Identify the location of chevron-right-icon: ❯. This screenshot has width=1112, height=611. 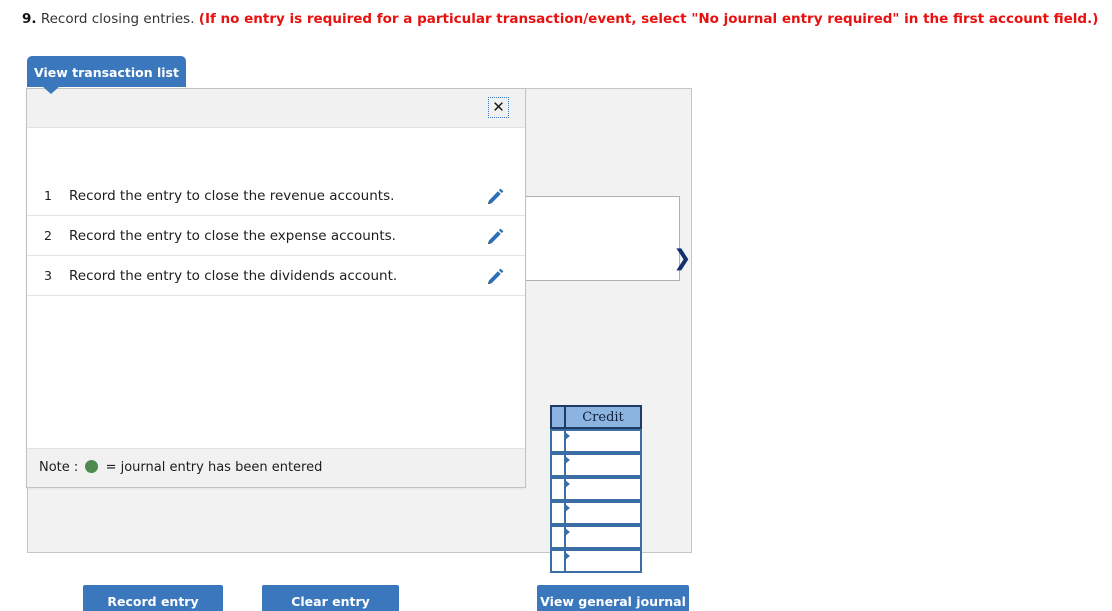
(682, 259).